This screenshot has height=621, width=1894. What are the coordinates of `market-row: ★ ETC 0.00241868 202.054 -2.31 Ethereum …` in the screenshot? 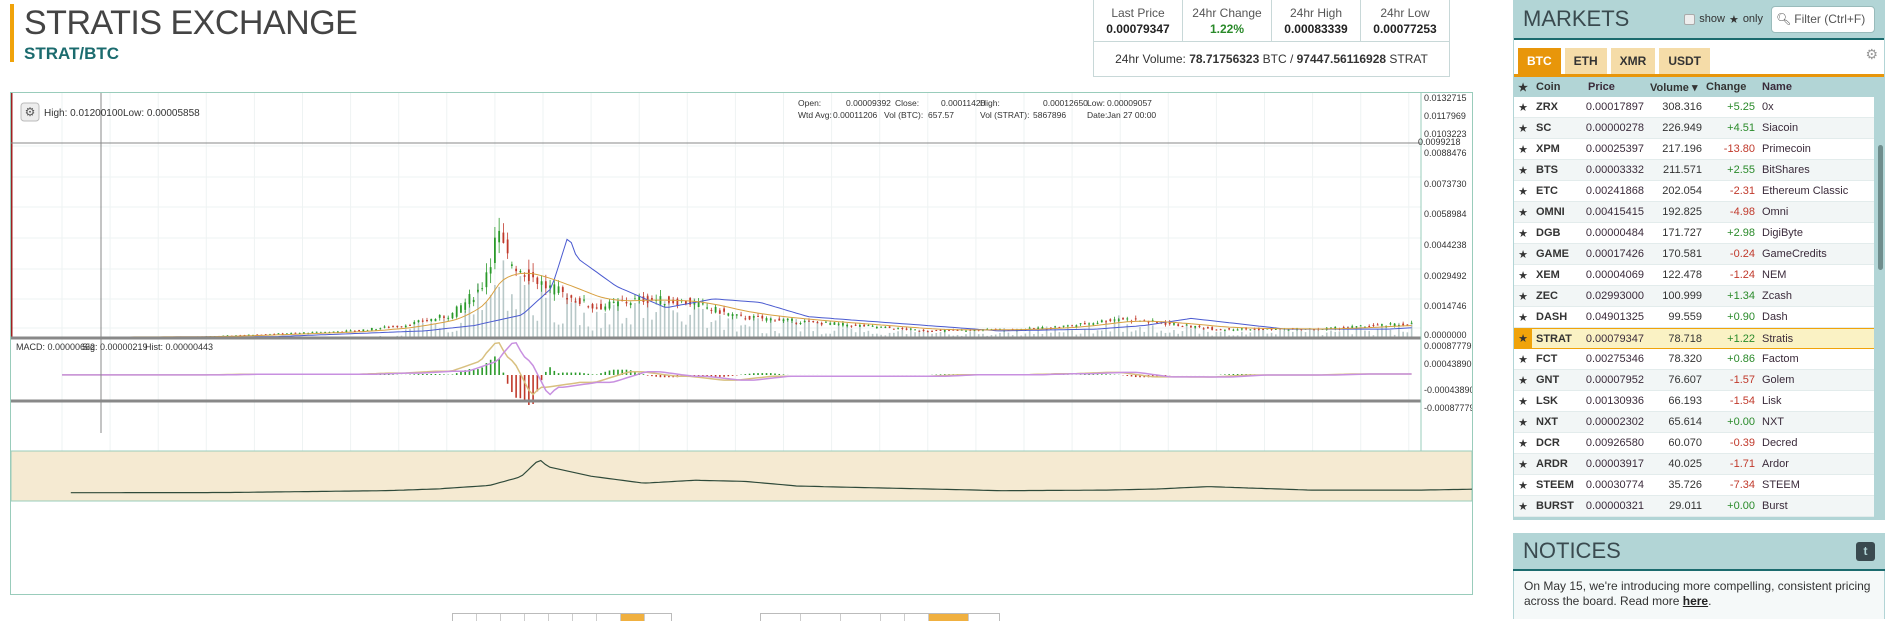 It's located at (1694, 191).